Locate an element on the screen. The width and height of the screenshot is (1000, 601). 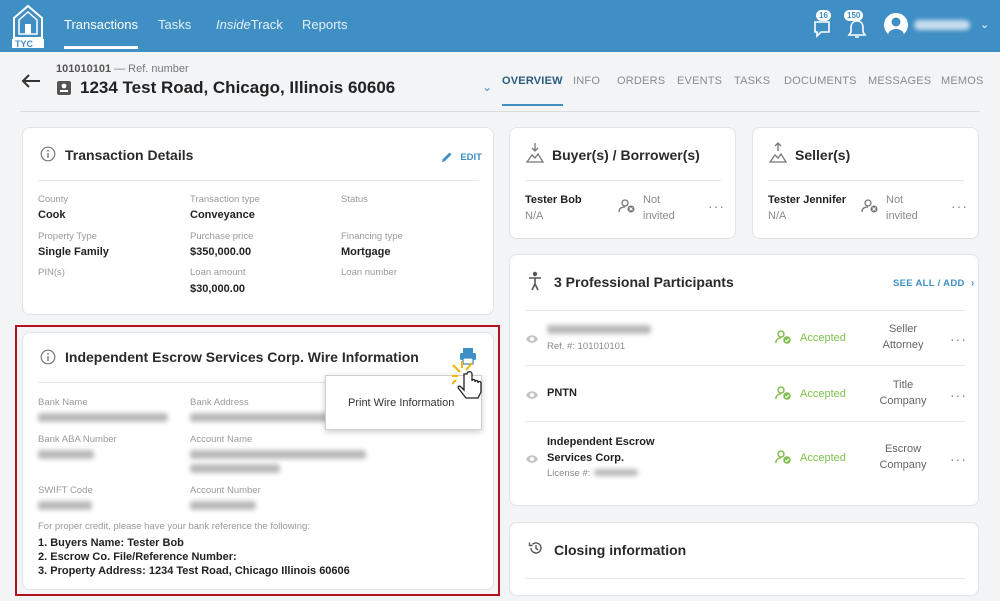
page-title: 1234 Test Road, Chicago, Illinois 60606 is located at coordinates (238, 87).